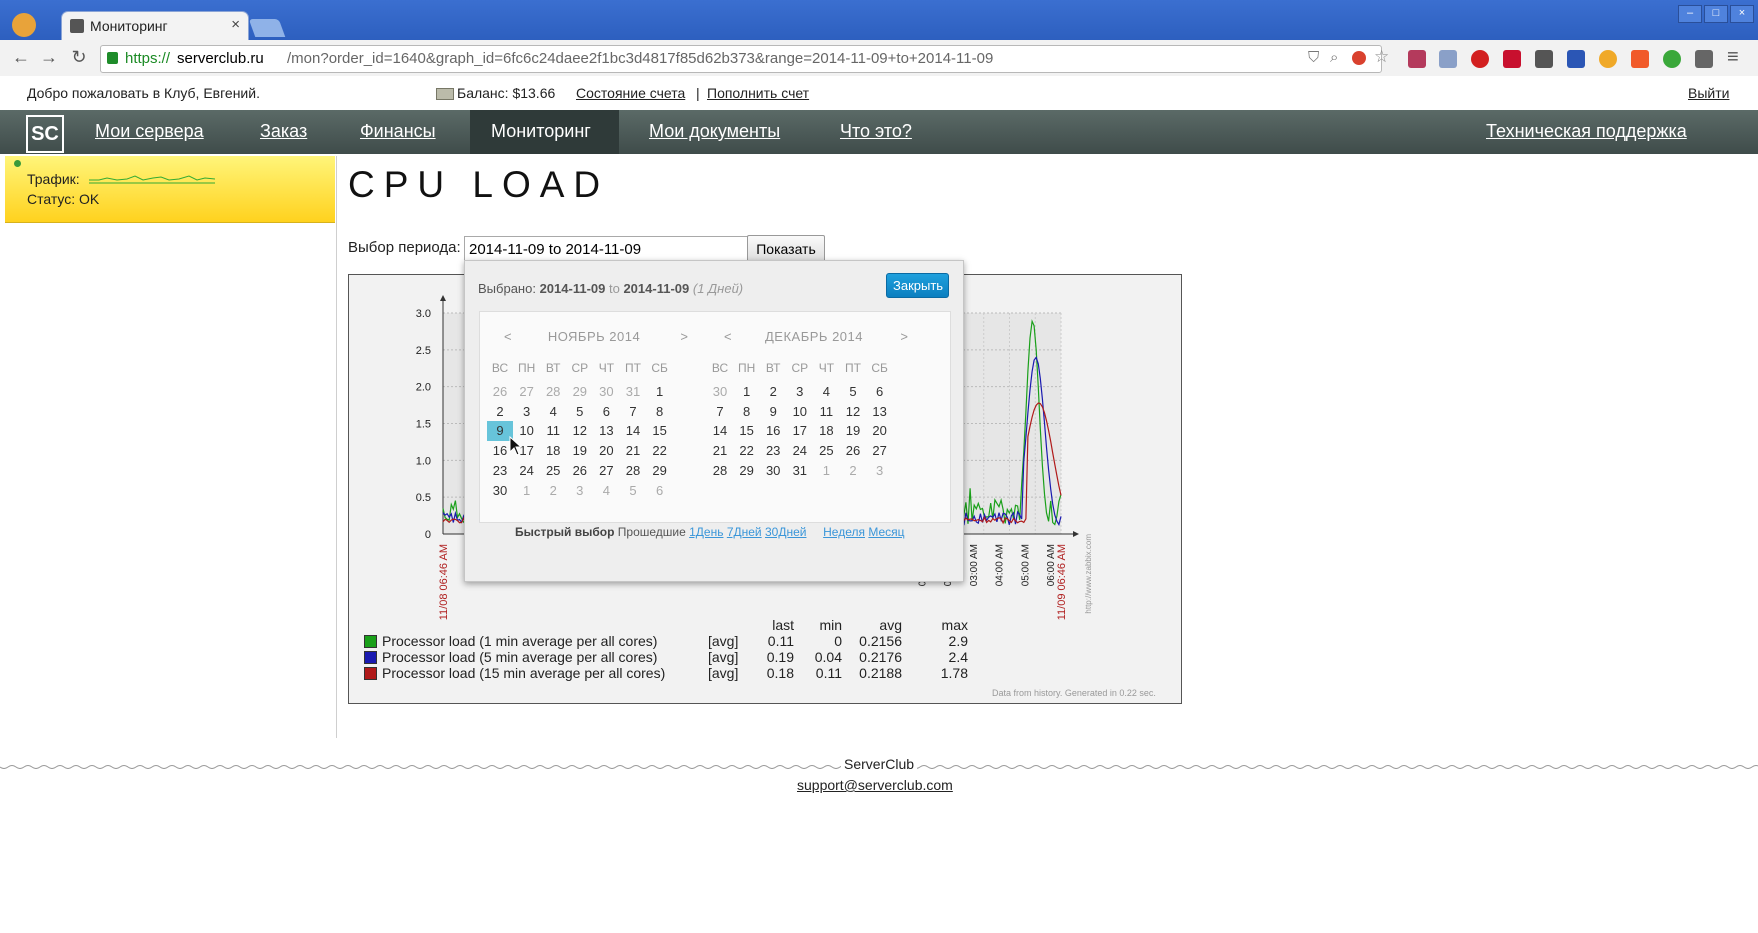  Describe the element at coordinates (904, 336) in the screenshot. I see `next-month-button: >` at that location.